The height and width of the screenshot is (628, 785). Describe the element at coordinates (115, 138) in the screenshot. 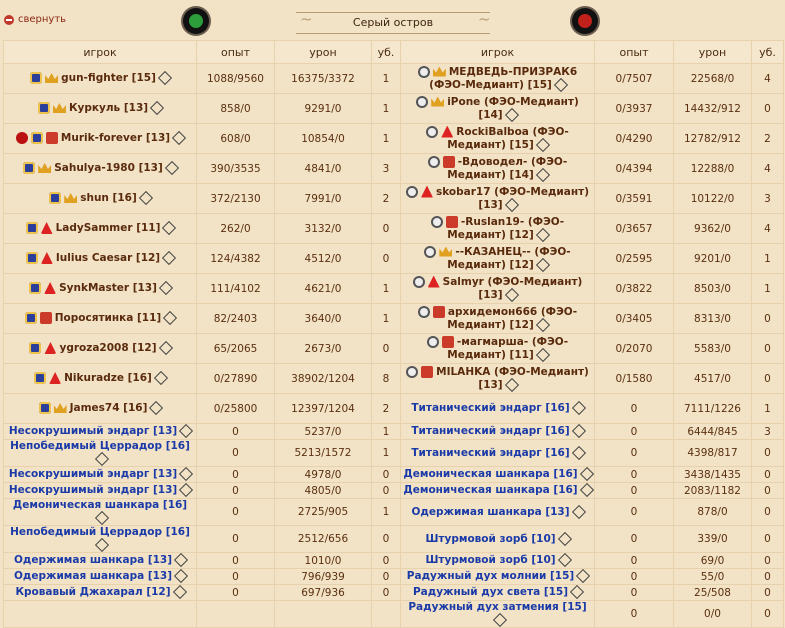

I see `player-name: Murik-forever [13]` at that location.